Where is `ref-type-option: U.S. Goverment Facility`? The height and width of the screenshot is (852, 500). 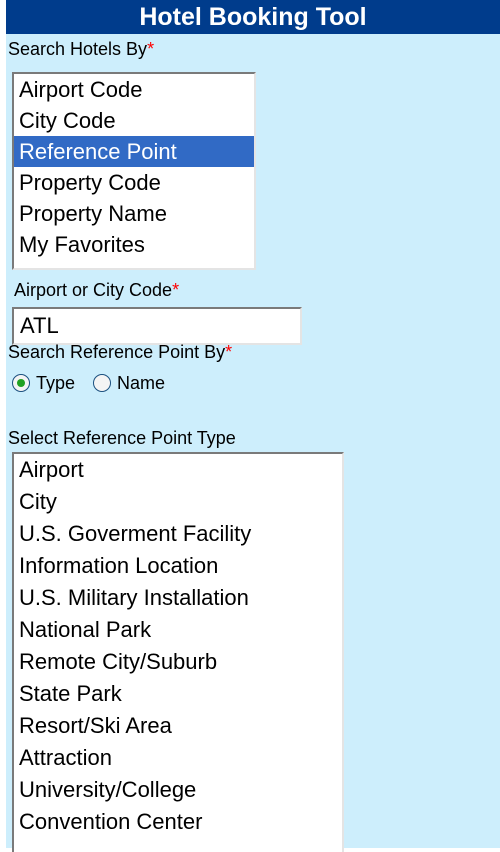 ref-type-option: U.S. Goverment Facility is located at coordinates (178, 534).